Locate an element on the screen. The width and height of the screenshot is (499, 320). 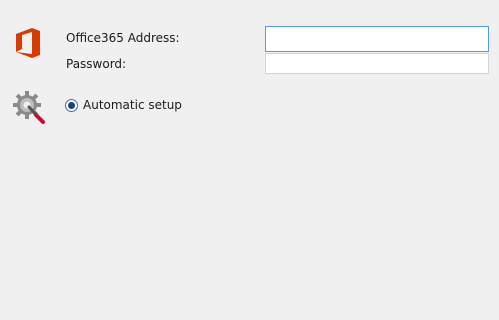
automatic-setup-radio is located at coordinates (71, 105).